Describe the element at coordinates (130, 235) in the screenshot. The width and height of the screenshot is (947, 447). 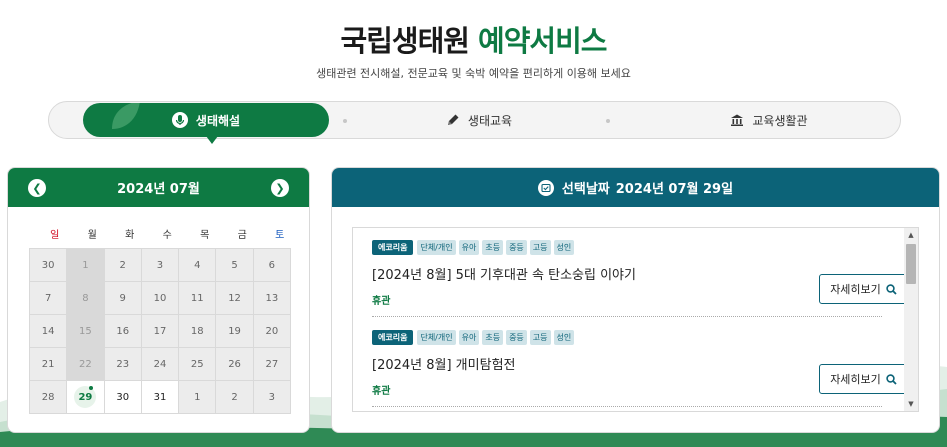
I see `weekday-label: 화` at that location.